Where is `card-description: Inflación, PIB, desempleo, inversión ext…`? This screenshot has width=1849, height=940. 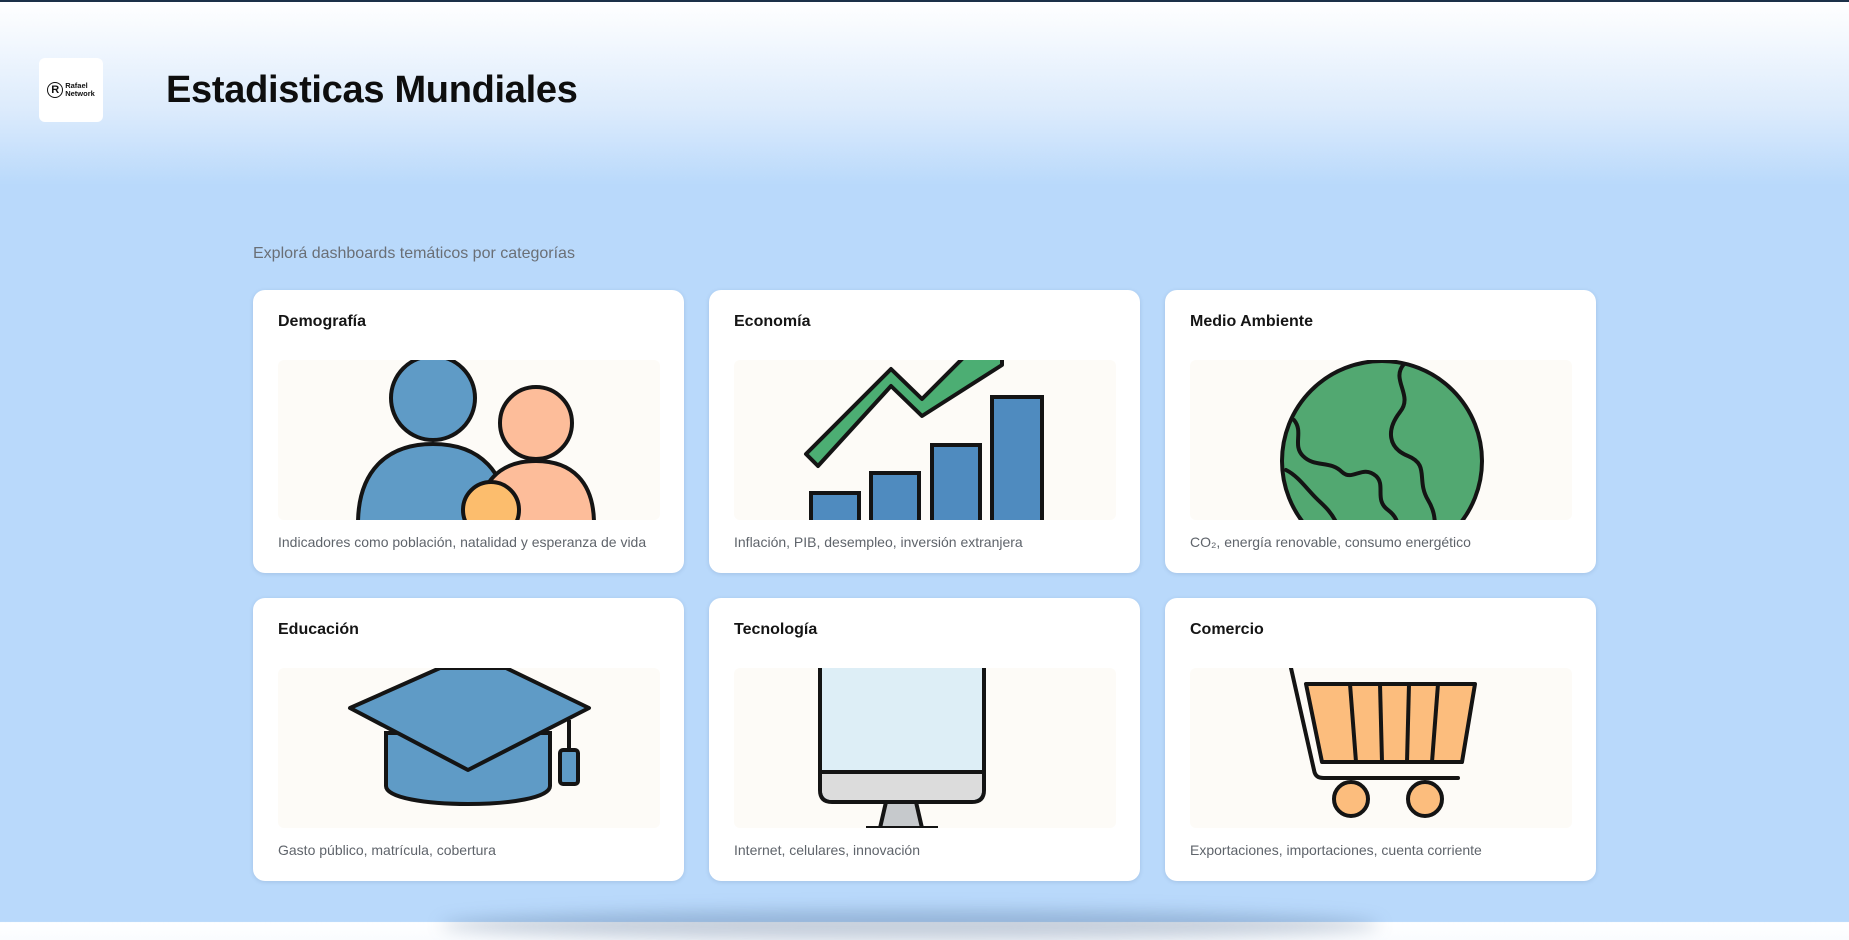
card-description: Inflación, PIB, desempleo, inversión ext… is located at coordinates (878, 542).